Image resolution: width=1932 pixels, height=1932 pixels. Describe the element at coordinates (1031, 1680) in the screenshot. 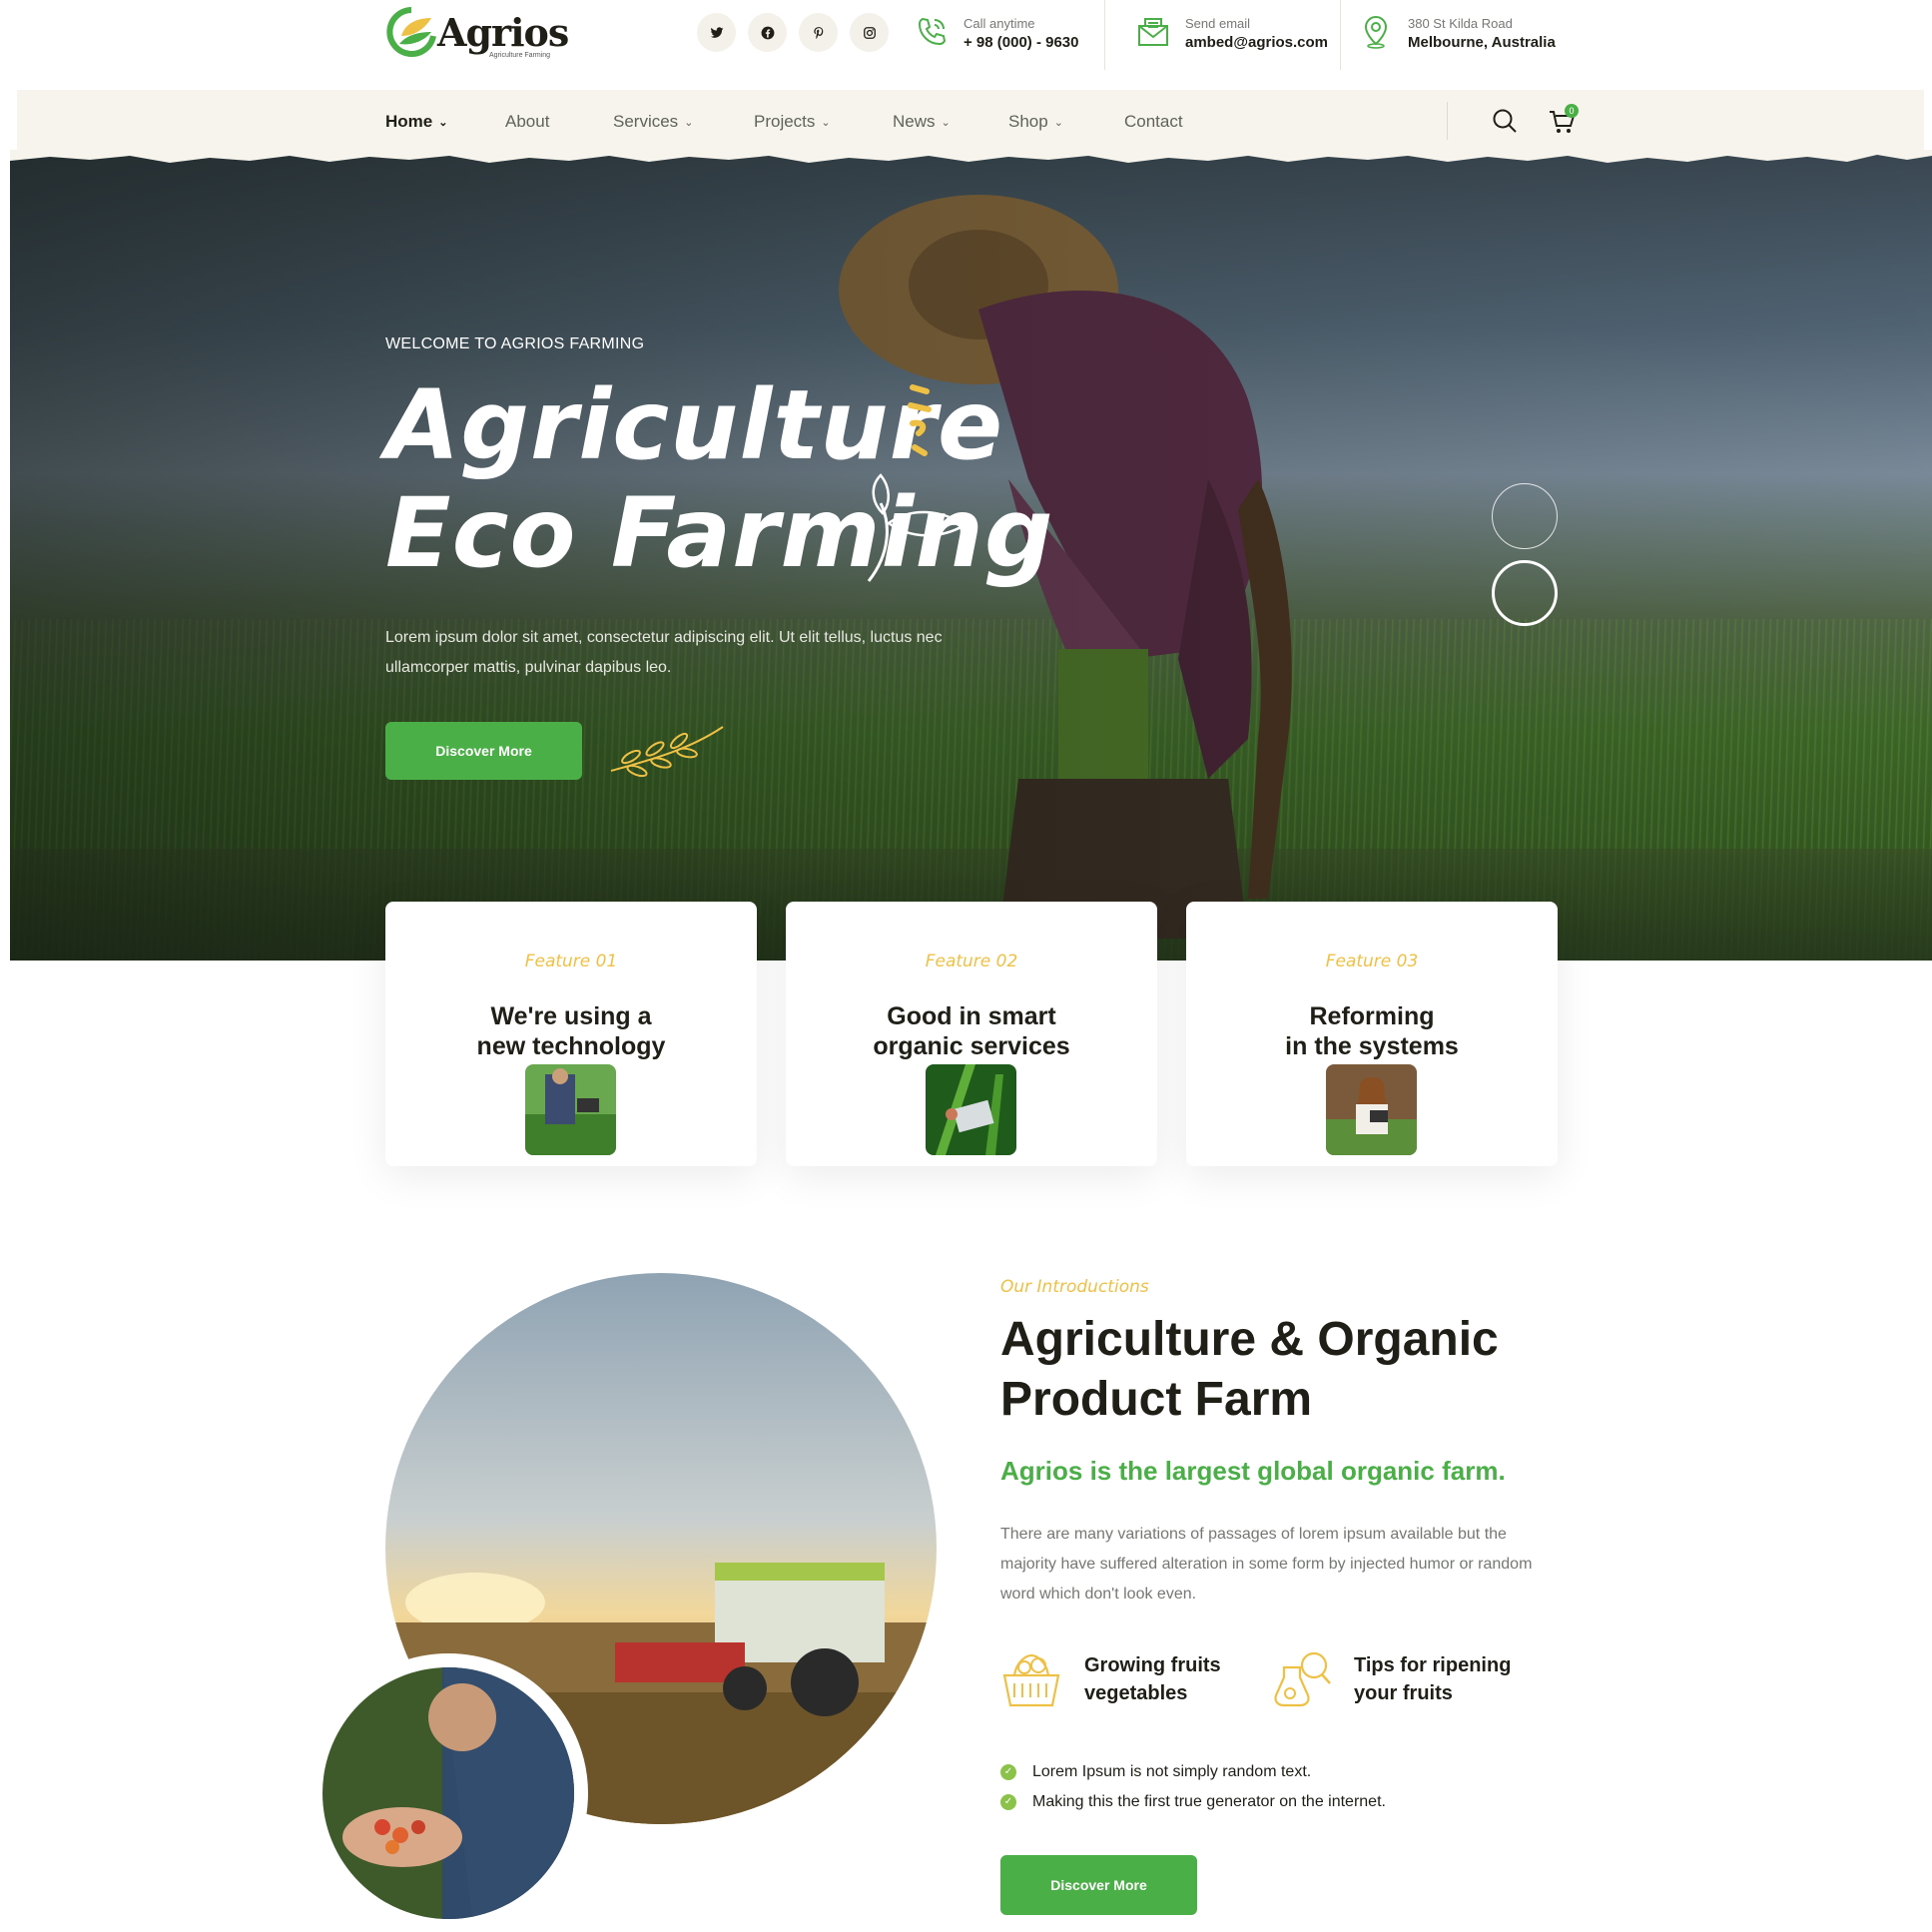

I see `fruit-basket-icon` at that location.